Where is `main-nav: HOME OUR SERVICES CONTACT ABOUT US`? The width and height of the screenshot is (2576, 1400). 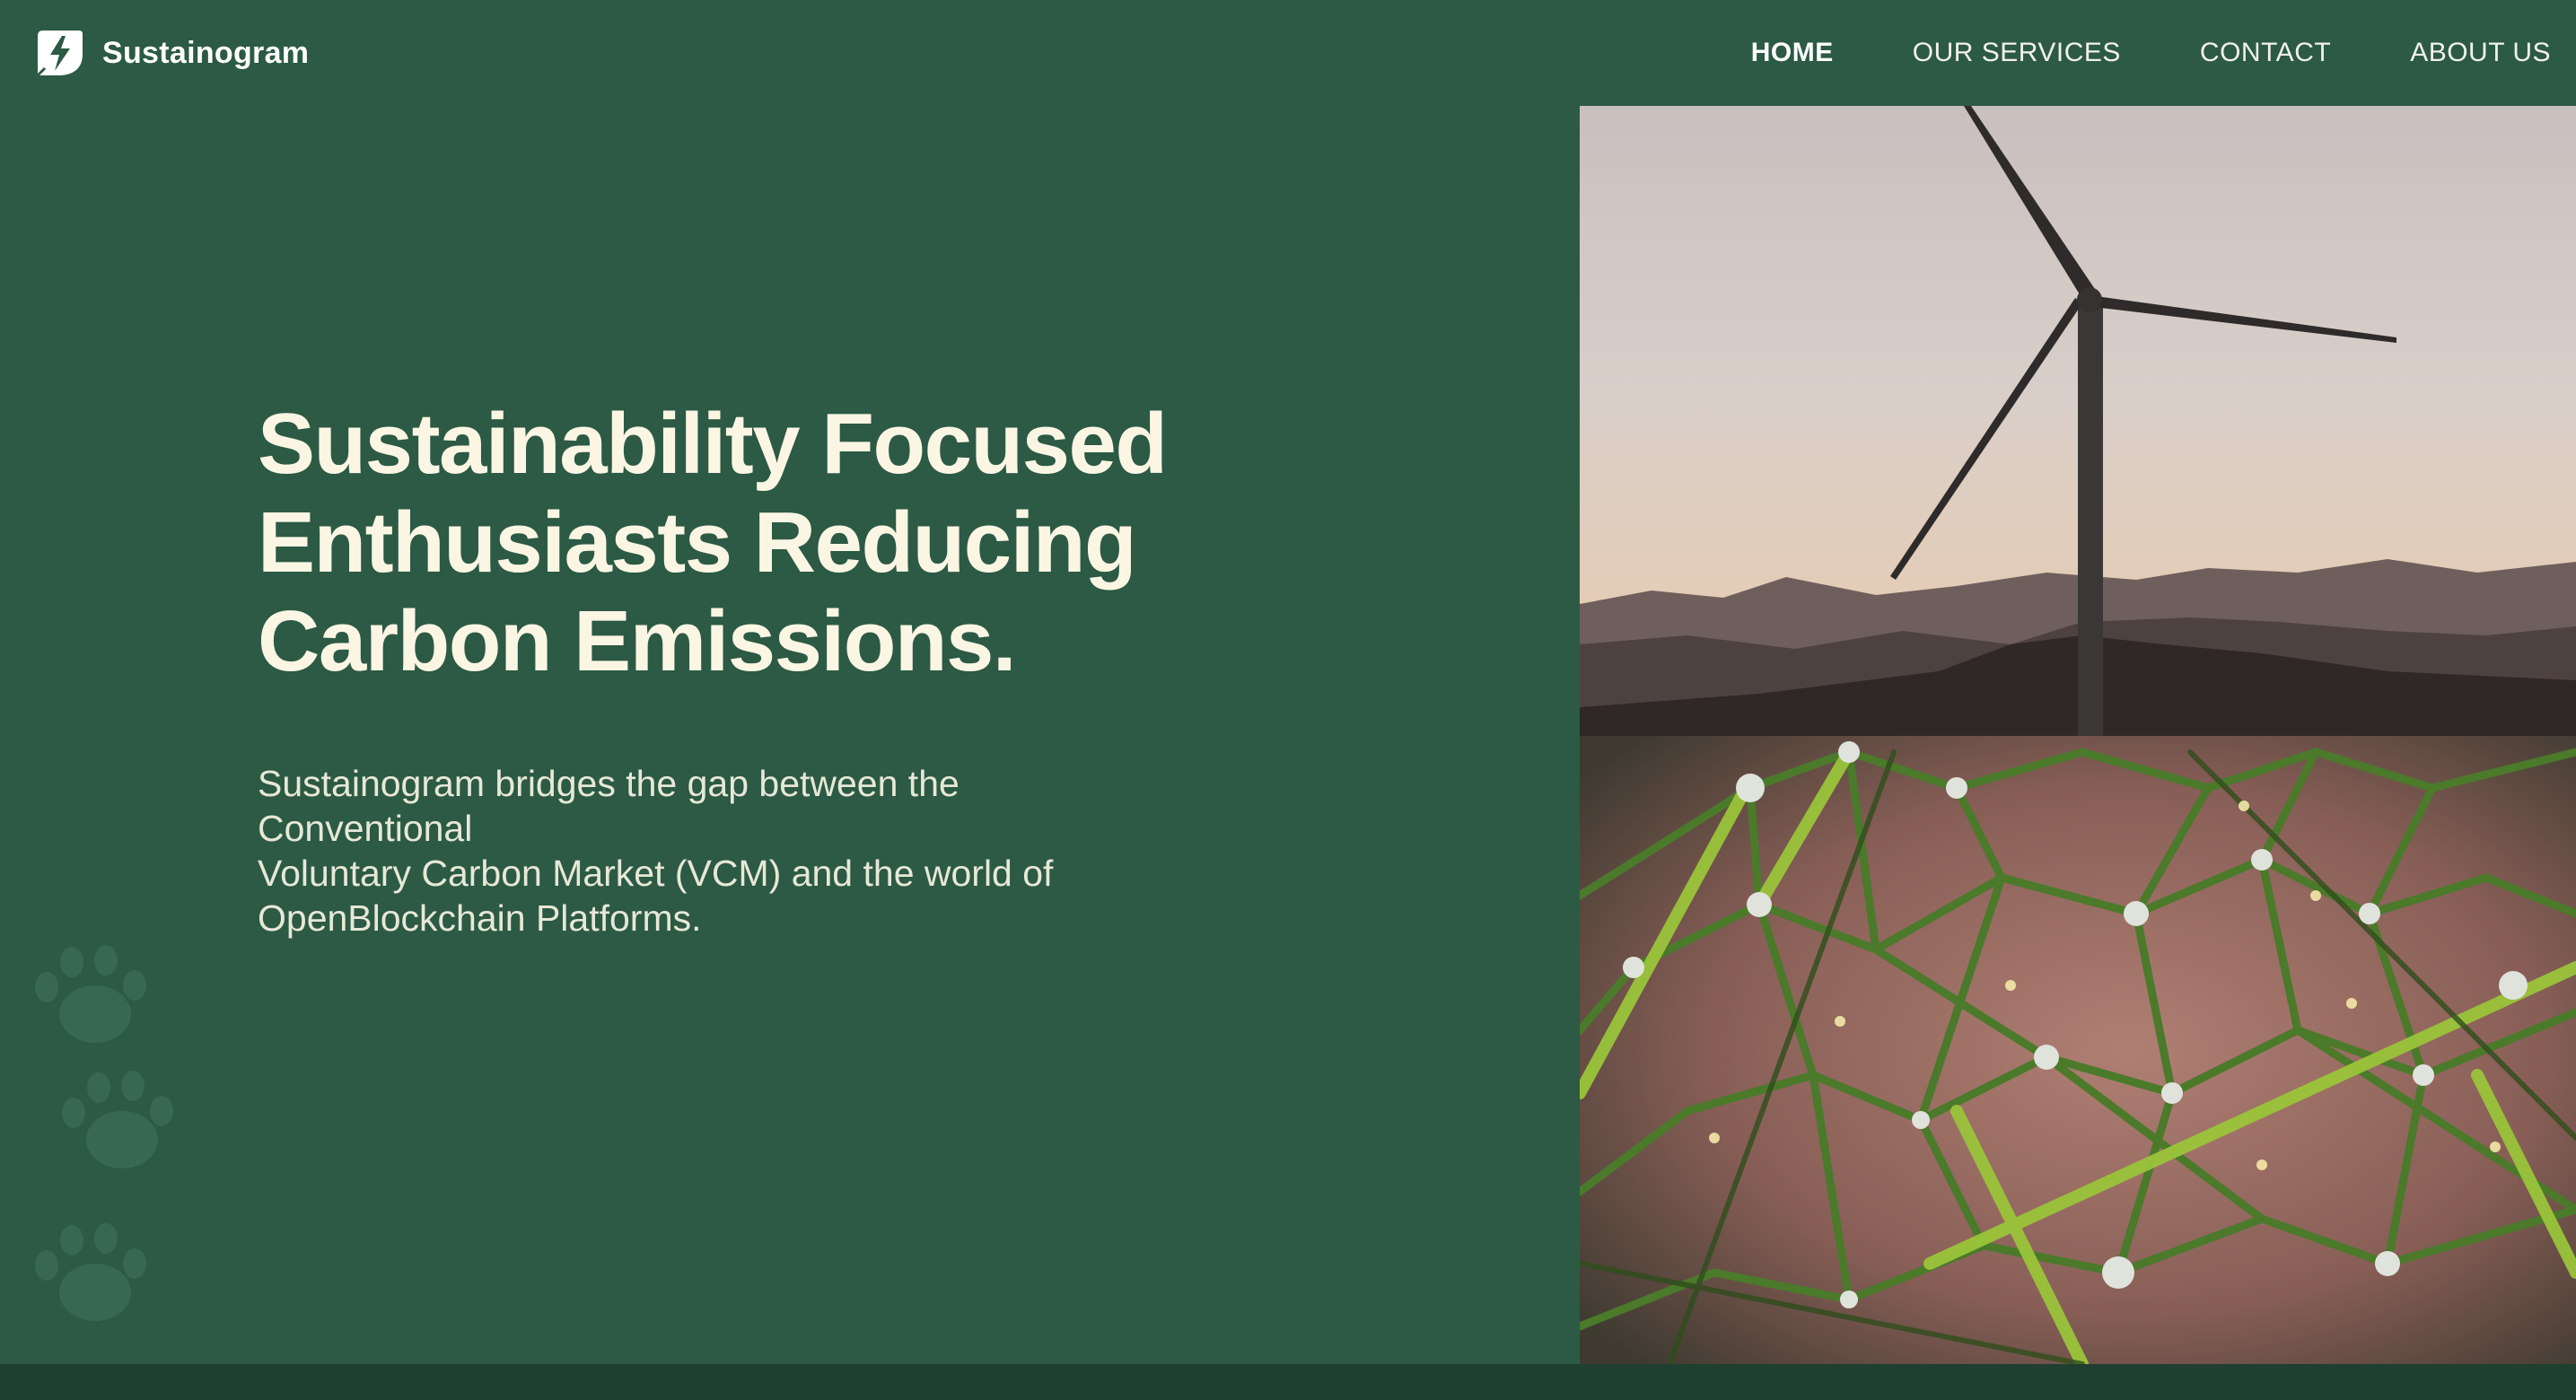 main-nav: HOME OUR SERVICES CONTACT ABOUT US is located at coordinates (2111, 53).